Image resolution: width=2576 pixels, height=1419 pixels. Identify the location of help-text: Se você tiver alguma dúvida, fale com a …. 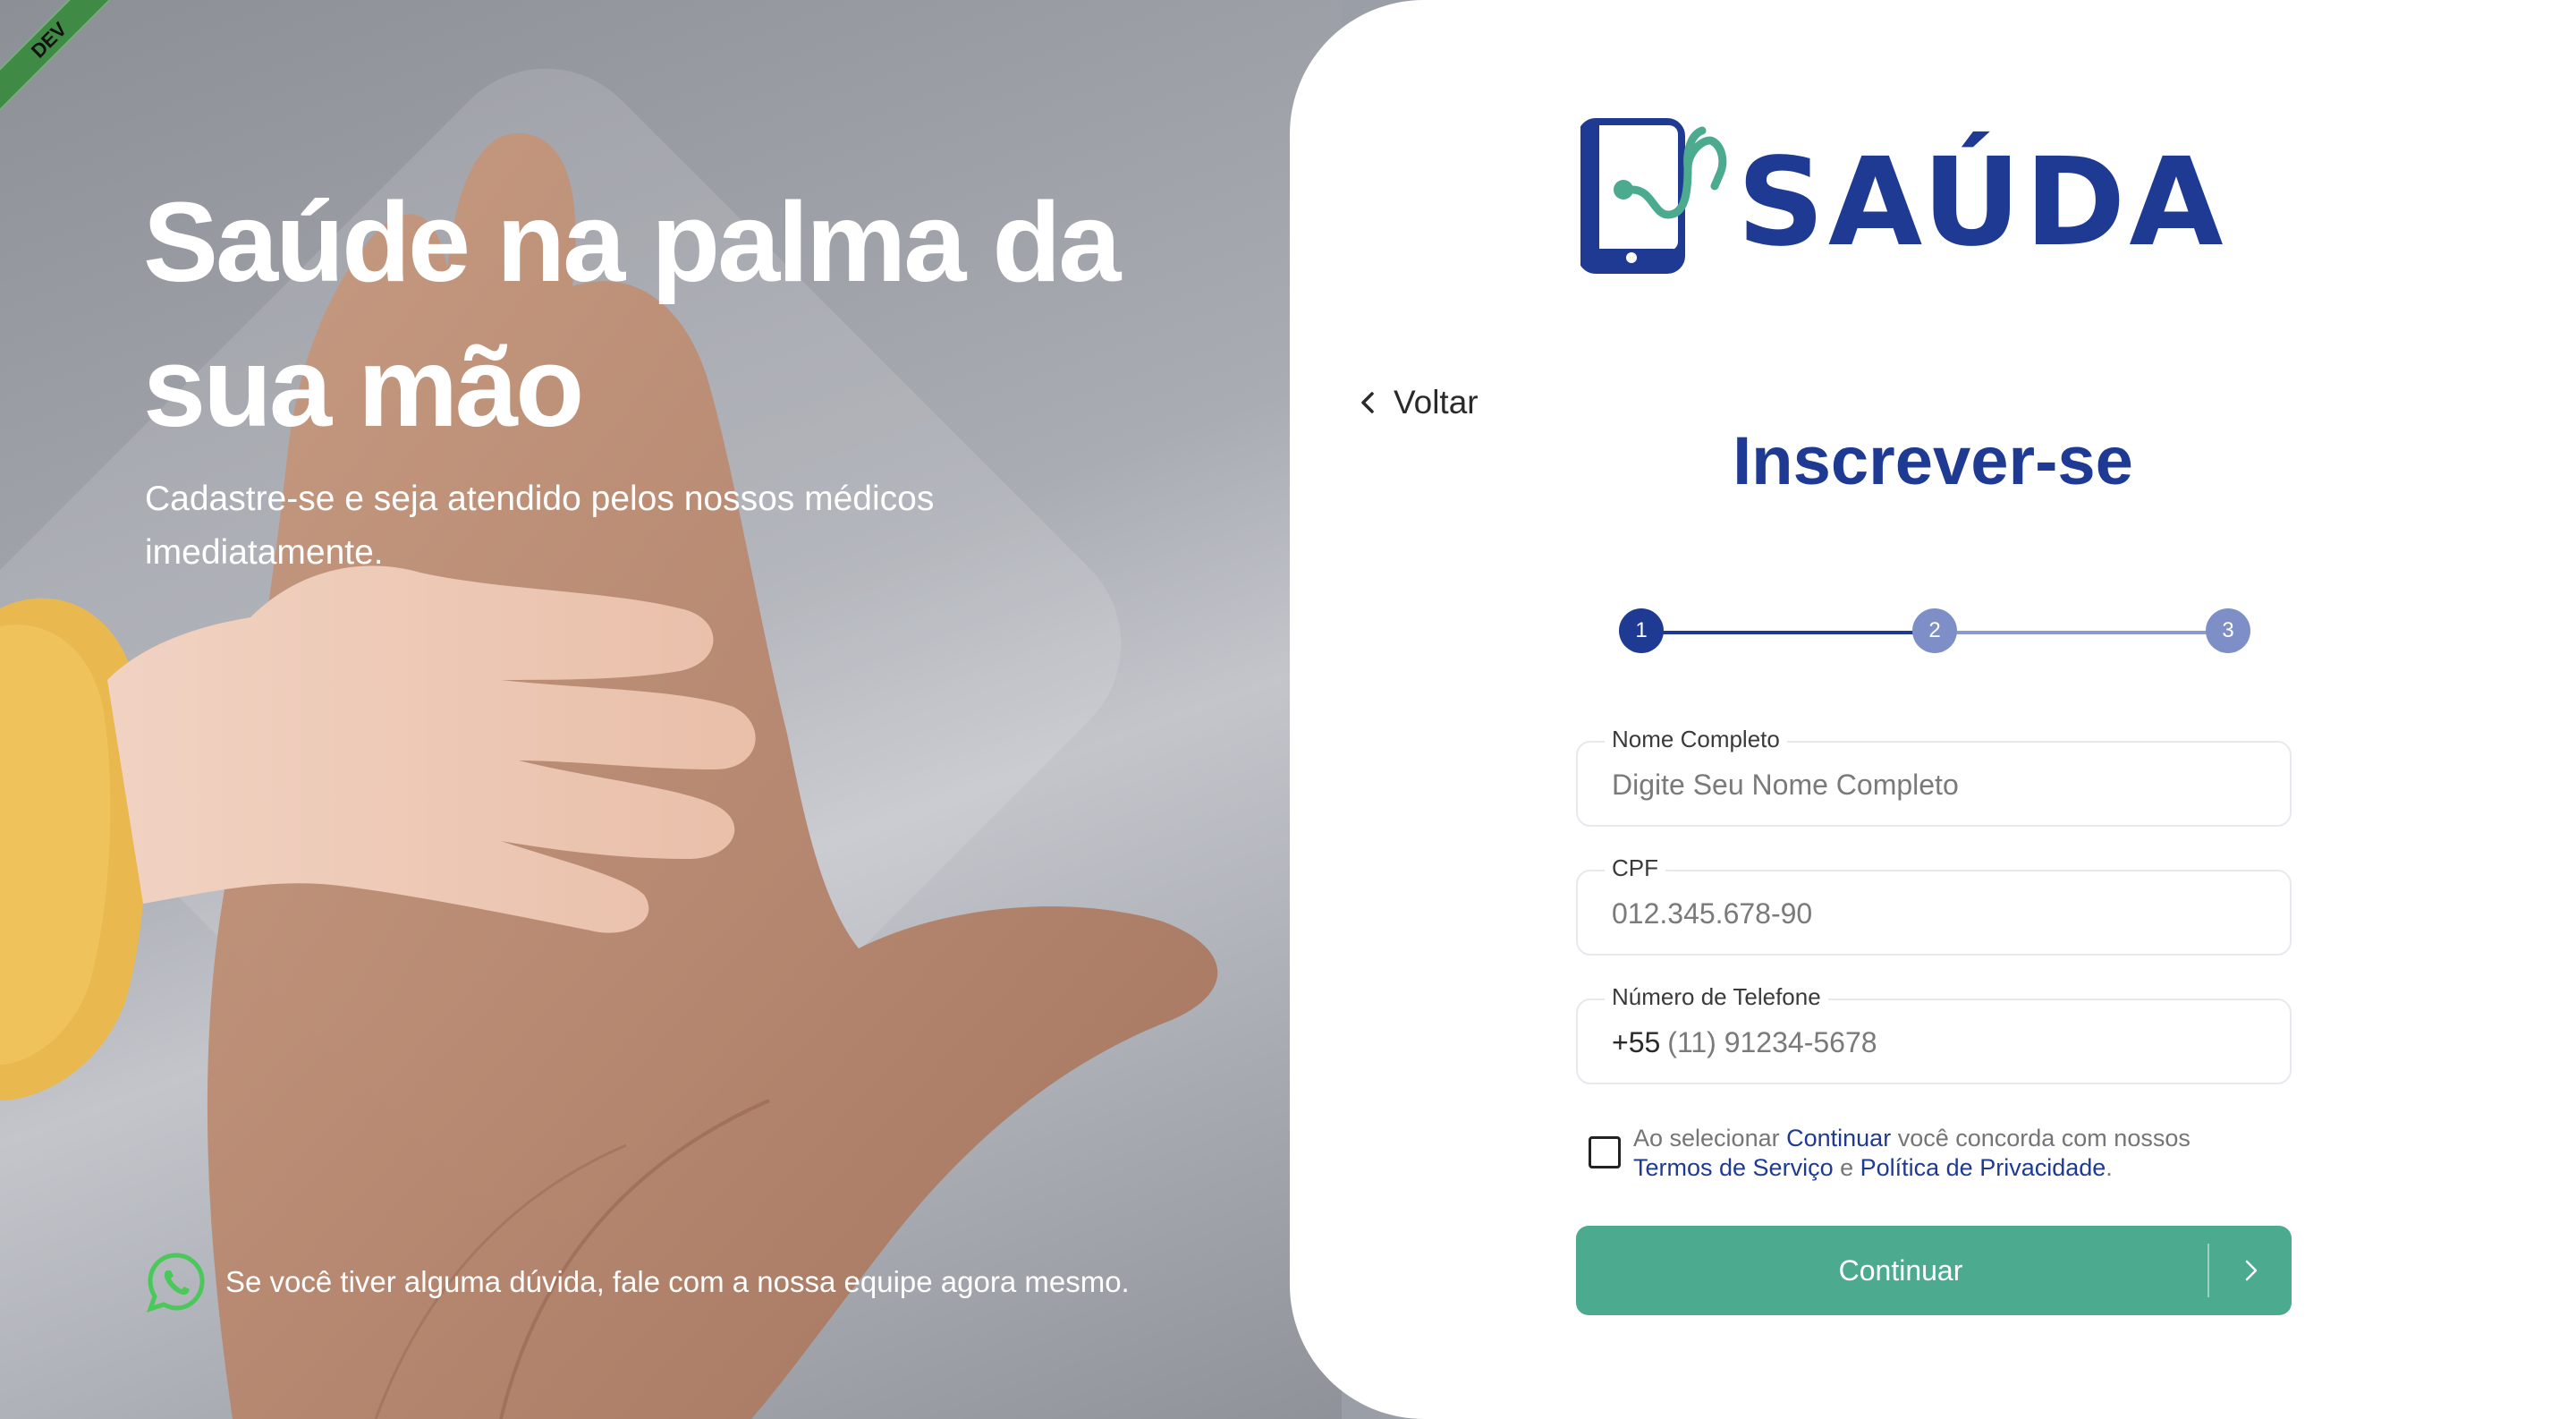
(677, 1281).